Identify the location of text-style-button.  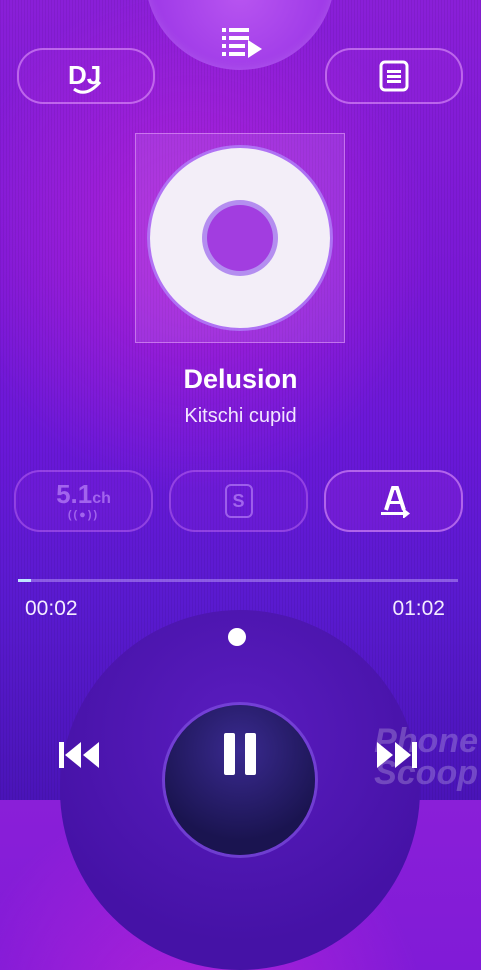
(393, 501).